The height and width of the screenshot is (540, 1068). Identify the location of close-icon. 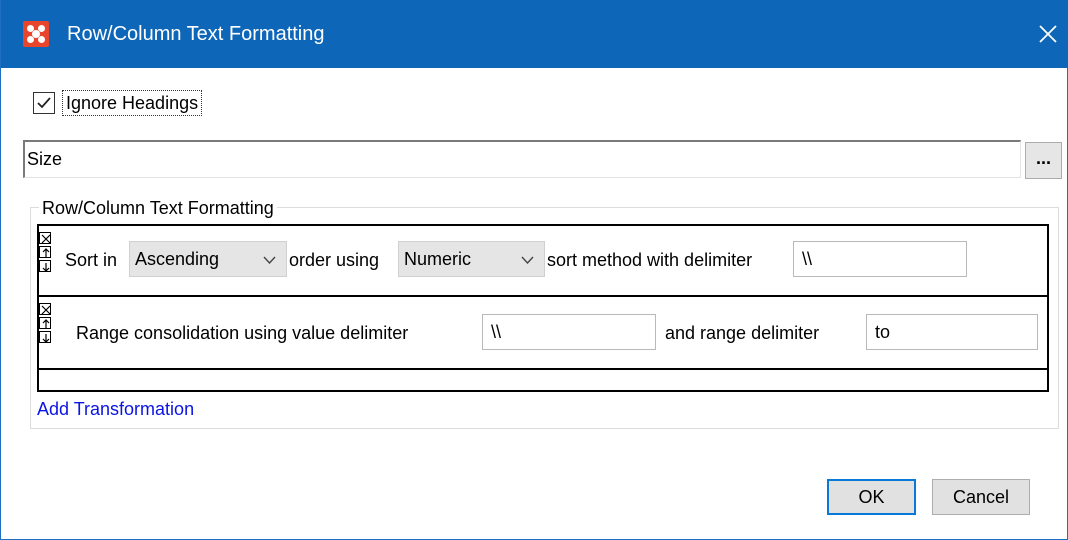
(1048, 34).